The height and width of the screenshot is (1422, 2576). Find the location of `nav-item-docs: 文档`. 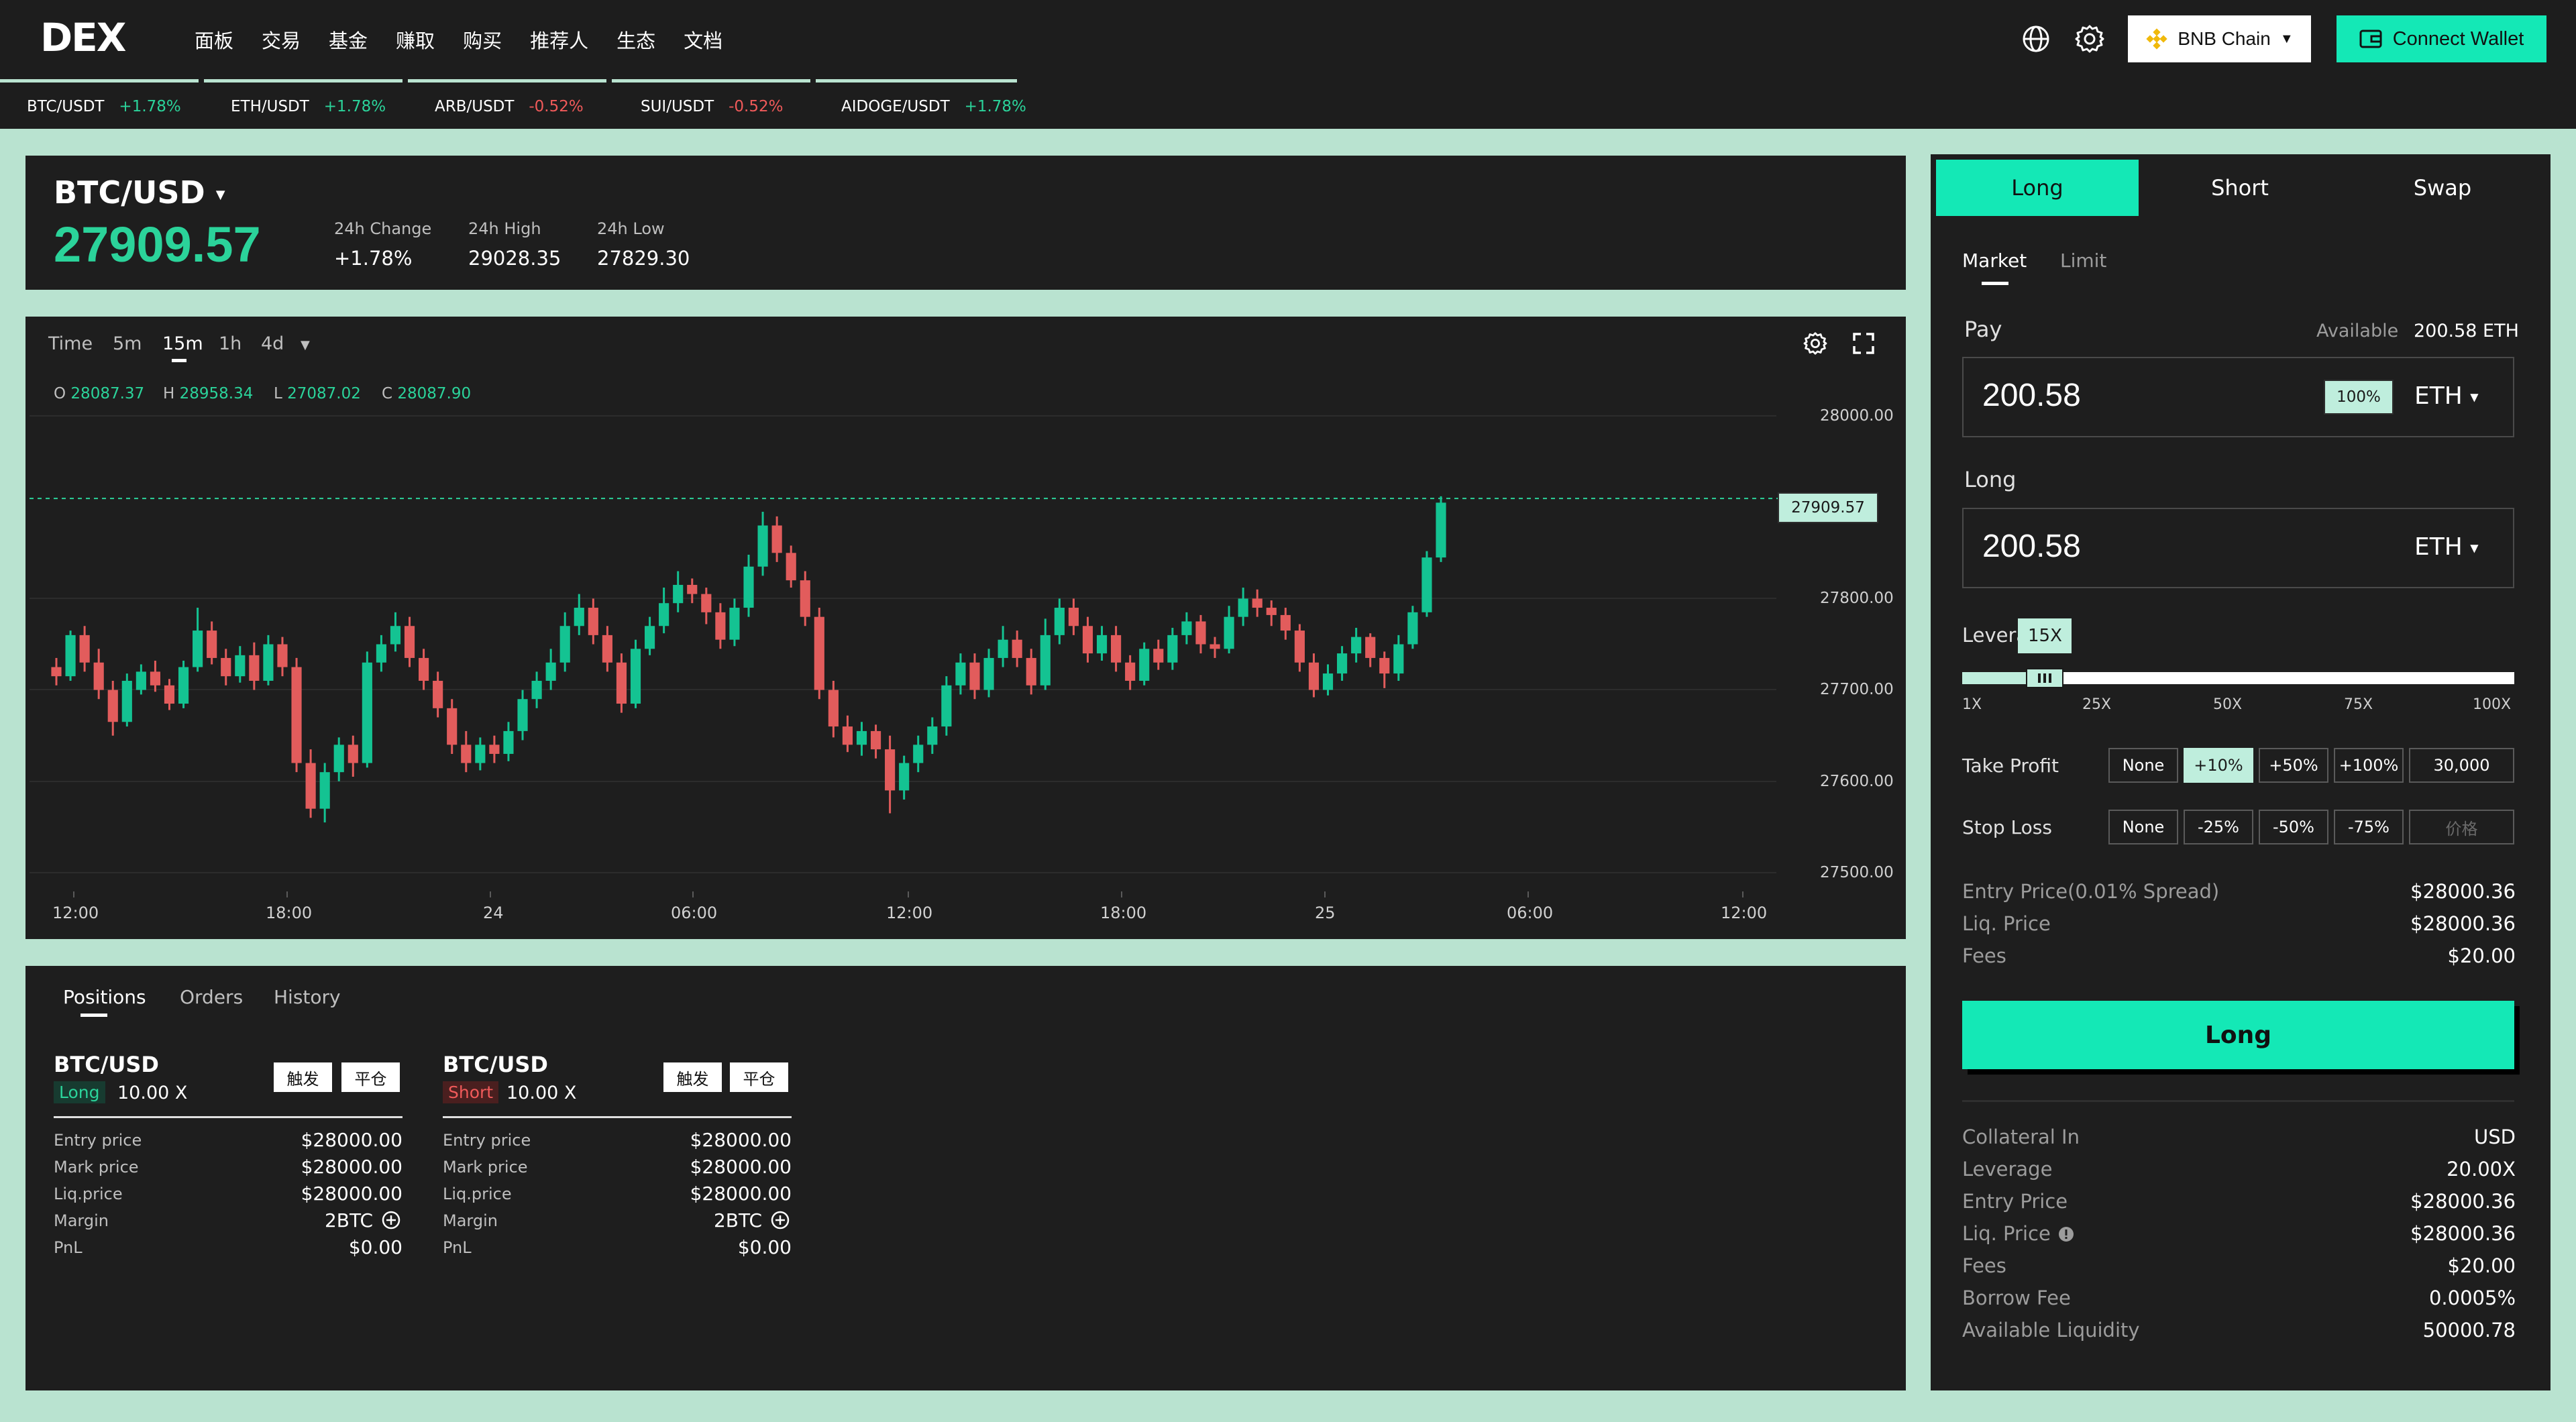

nav-item-docs: 文档 is located at coordinates (703, 40).